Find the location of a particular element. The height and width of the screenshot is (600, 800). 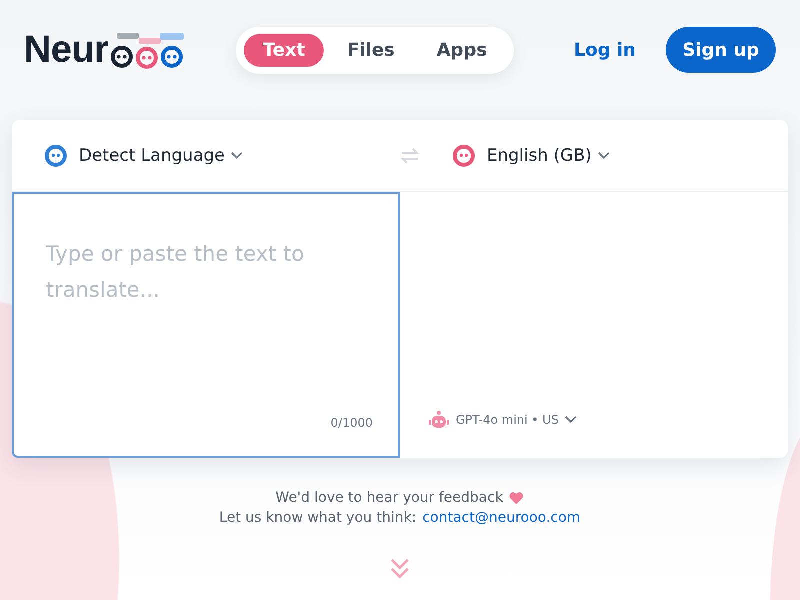

email-link: contact@neurooo.com is located at coordinates (501, 518).